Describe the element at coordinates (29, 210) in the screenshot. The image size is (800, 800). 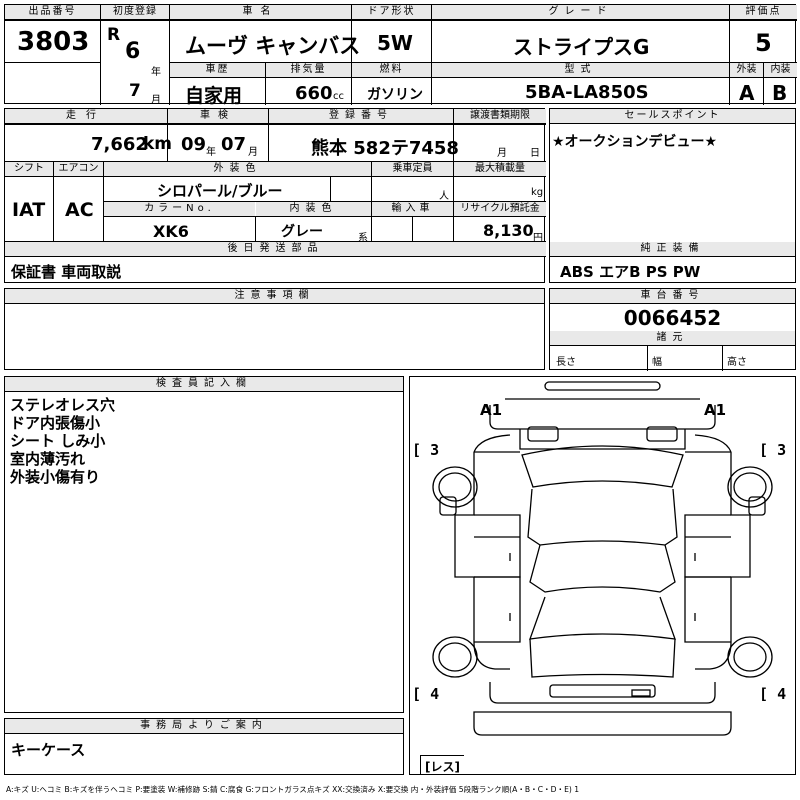
I see `shift: IAT` at that location.